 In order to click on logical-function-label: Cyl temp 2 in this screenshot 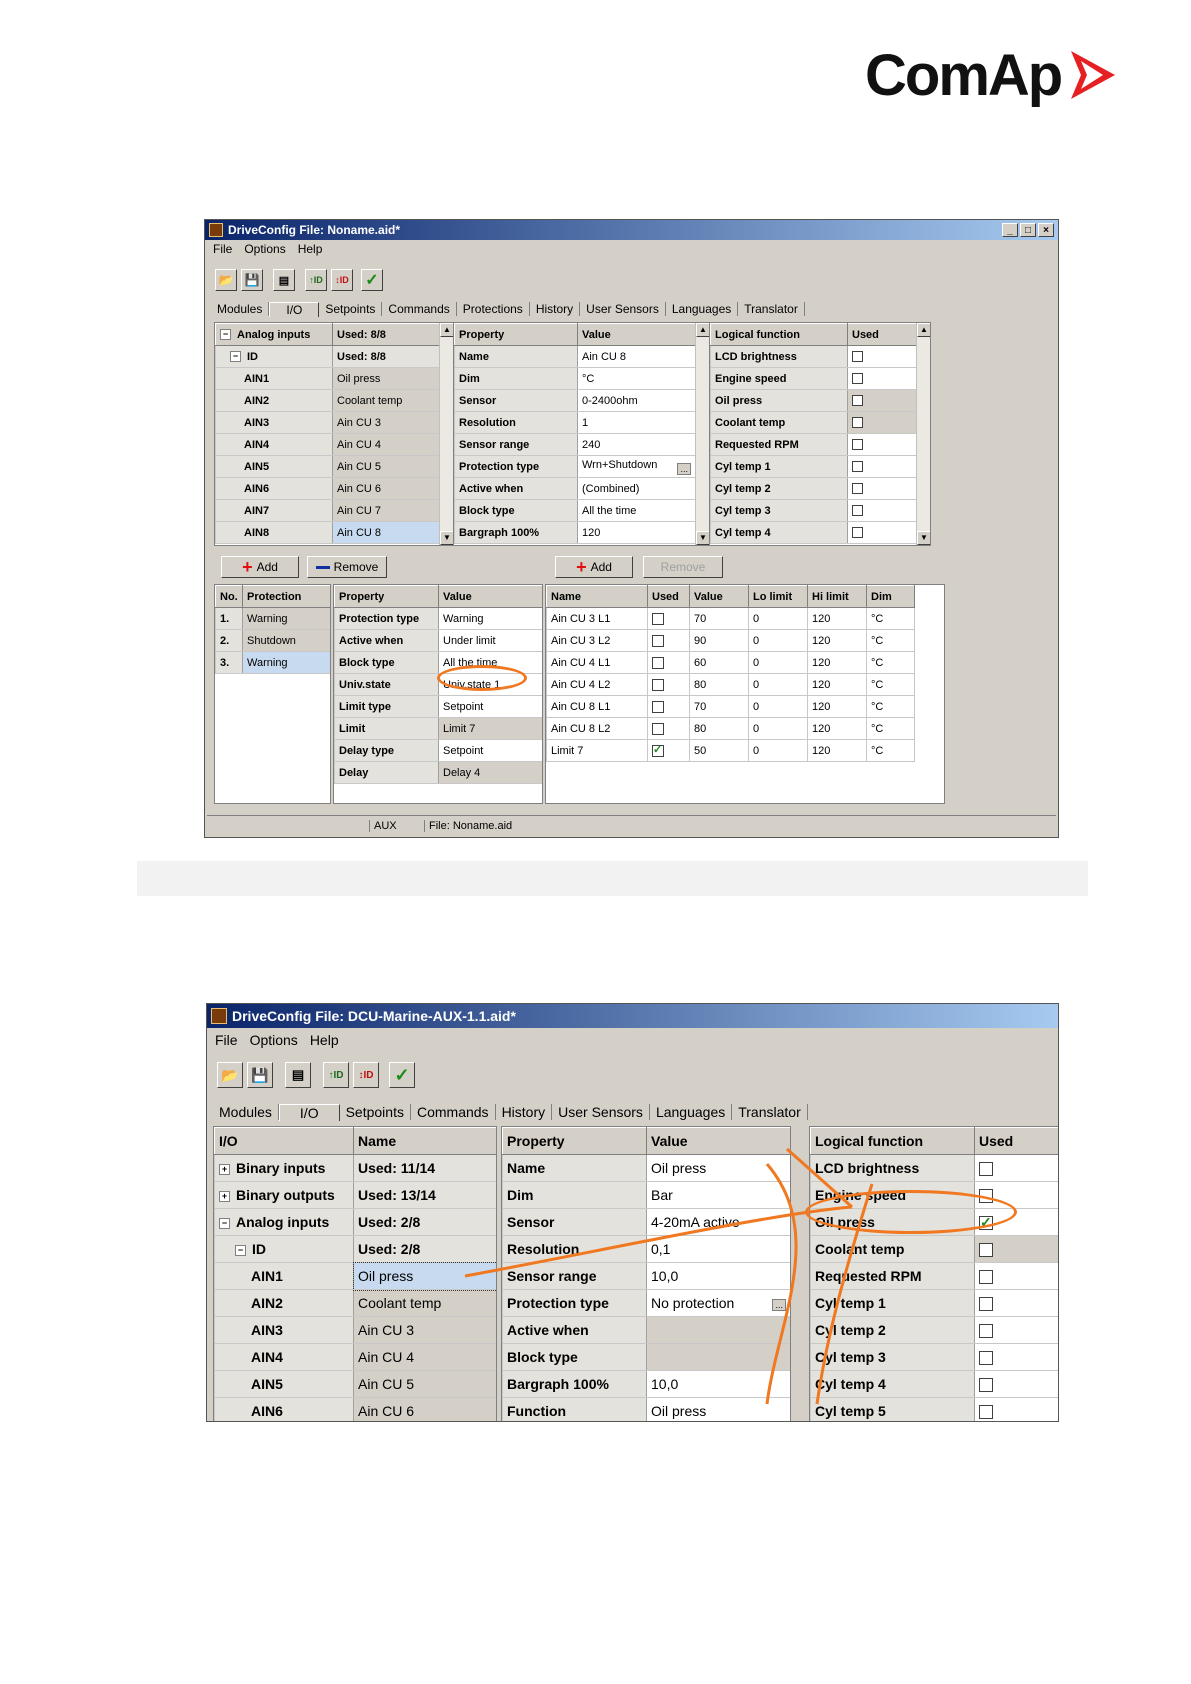, I will do `click(779, 488)`.